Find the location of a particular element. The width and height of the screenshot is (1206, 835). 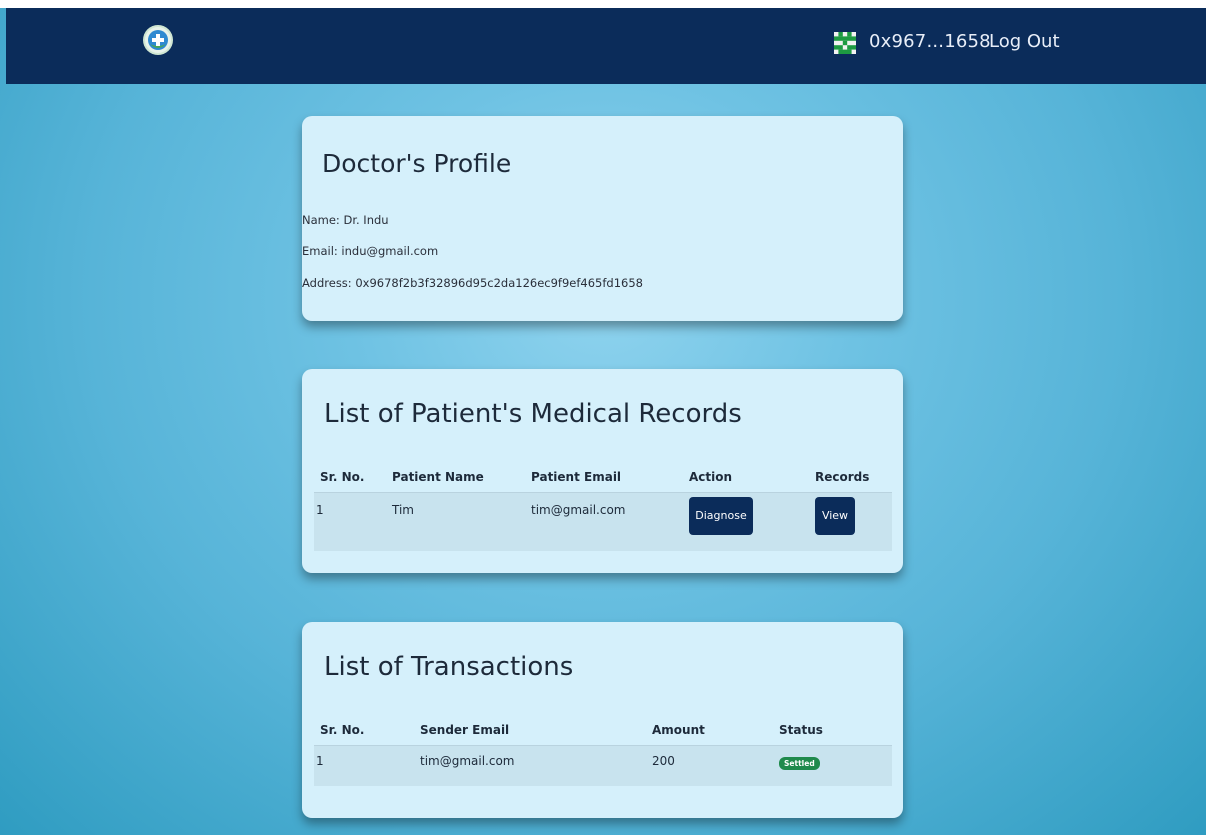

records-cell-name: Tim is located at coordinates (461, 521).